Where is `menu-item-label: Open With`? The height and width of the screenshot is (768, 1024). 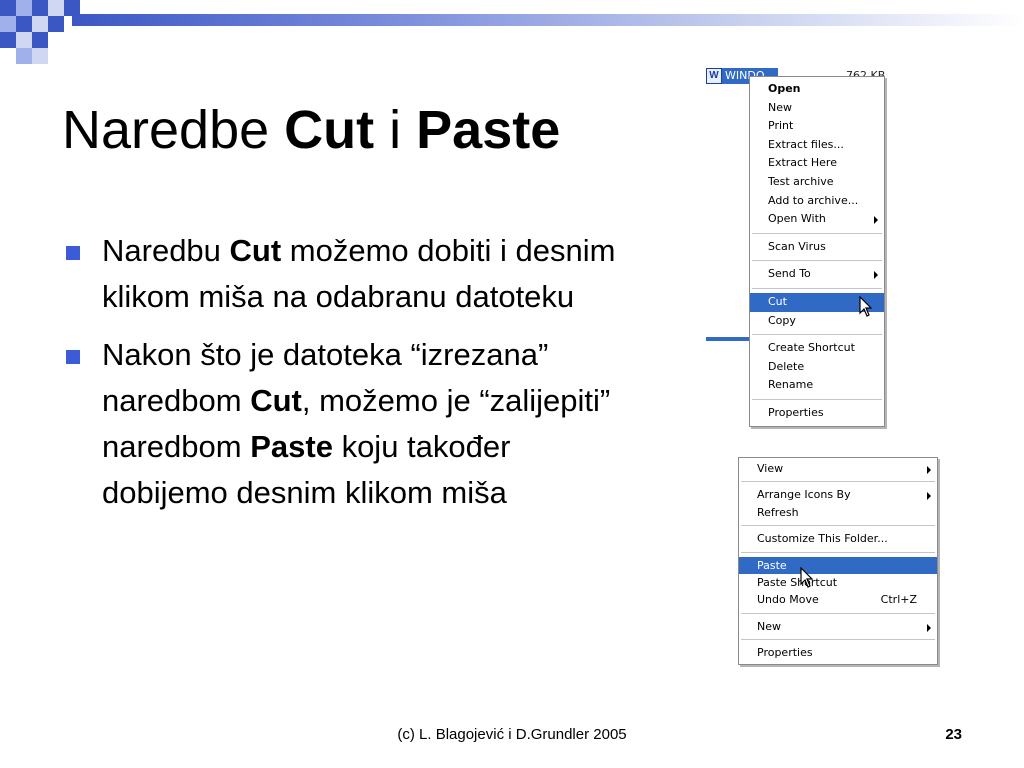 menu-item-label: Open With is located at coordinates (797, 219).